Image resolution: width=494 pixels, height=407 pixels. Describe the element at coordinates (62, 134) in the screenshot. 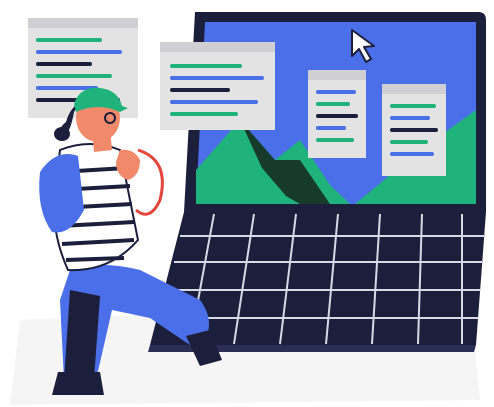

I see `person-hair-bun` at that location.